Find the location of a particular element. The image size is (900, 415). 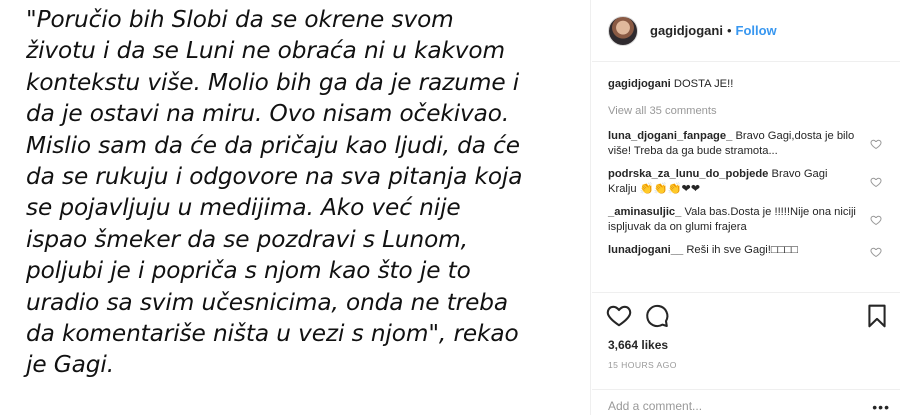

caption-text: DOSTA JE!! is located at coordinates (703, 84).